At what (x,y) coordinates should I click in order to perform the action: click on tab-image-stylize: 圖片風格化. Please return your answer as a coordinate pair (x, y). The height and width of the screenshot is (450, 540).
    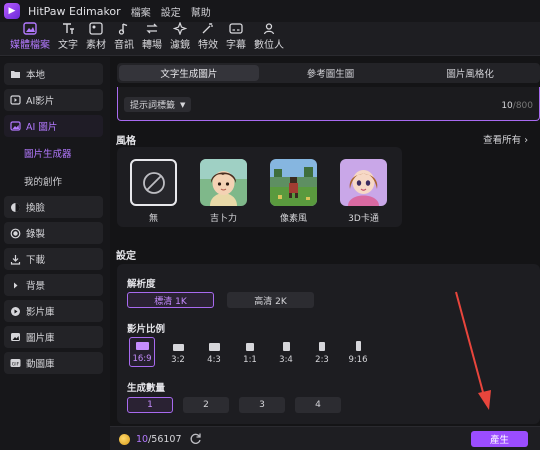
    Looking at the image, I should click on (470, 73).